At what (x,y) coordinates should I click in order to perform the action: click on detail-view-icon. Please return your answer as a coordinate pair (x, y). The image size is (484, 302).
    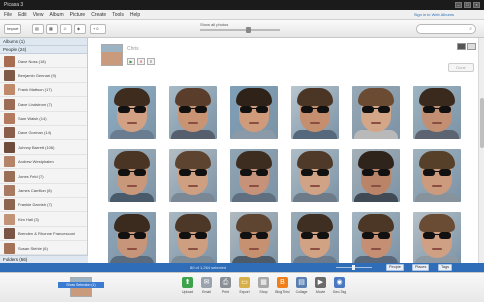
    Looking at the image, I should click on (471, 46).